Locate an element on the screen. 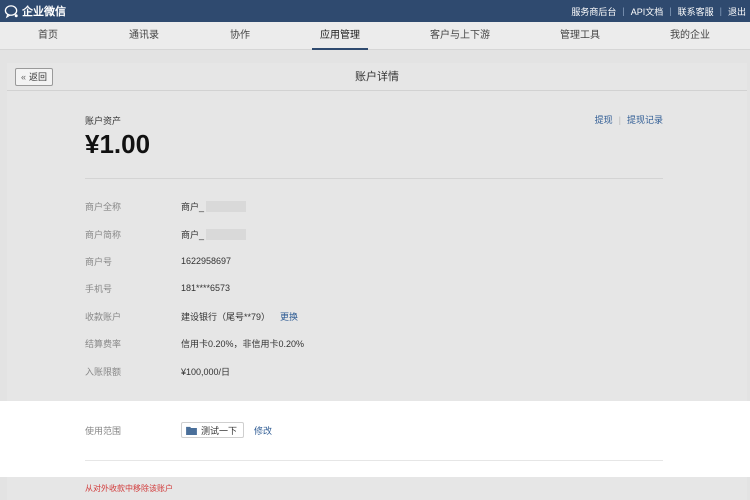 This screenshot has height=500, width=750. merchant-short-name: 商户_ is located at coordinates (193, 234).